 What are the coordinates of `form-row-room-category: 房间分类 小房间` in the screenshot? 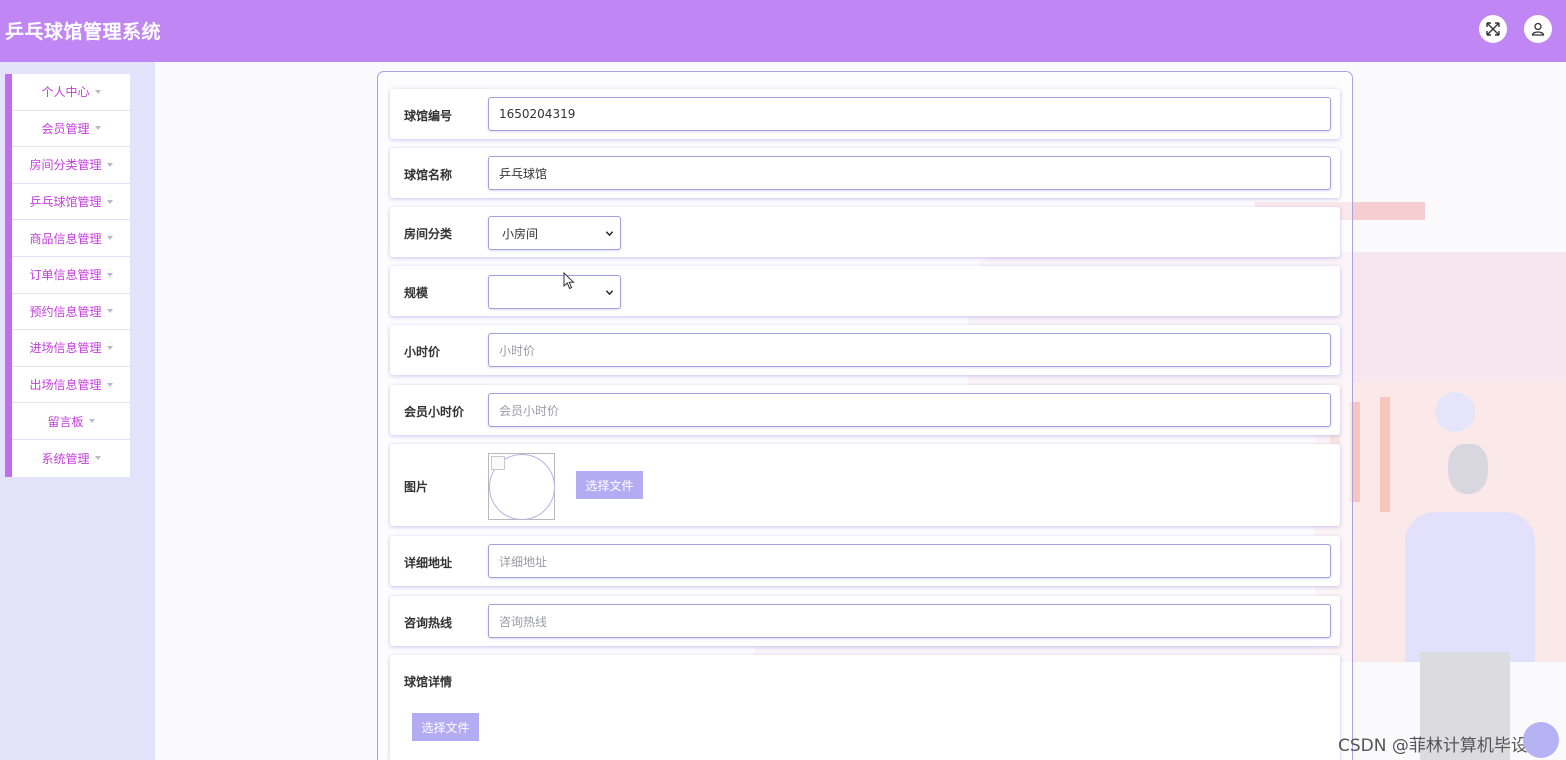 It's located at (865, 232).